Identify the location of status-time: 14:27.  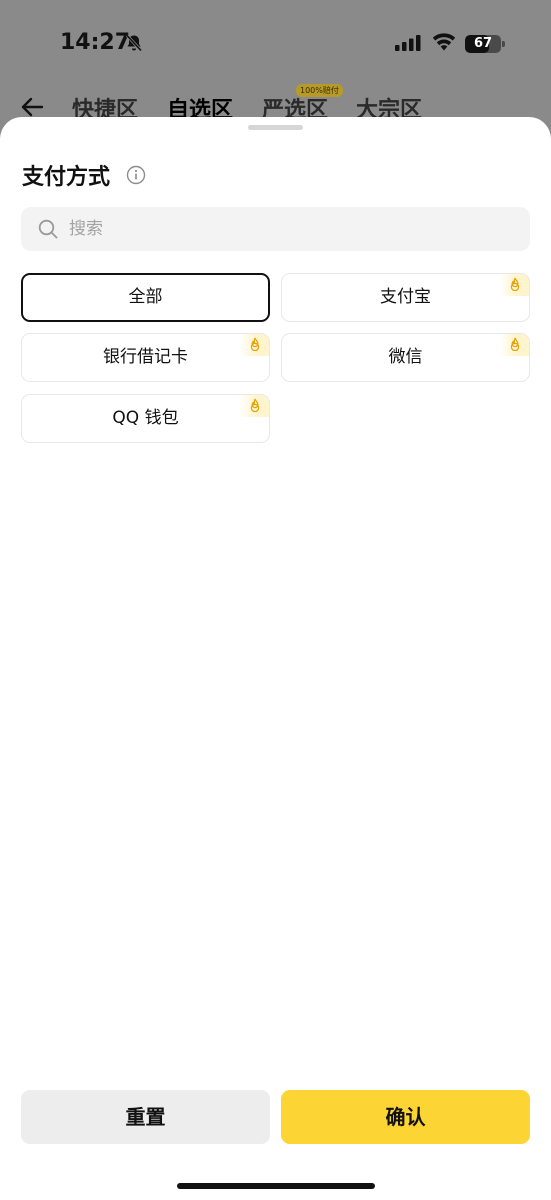
(95, 42).